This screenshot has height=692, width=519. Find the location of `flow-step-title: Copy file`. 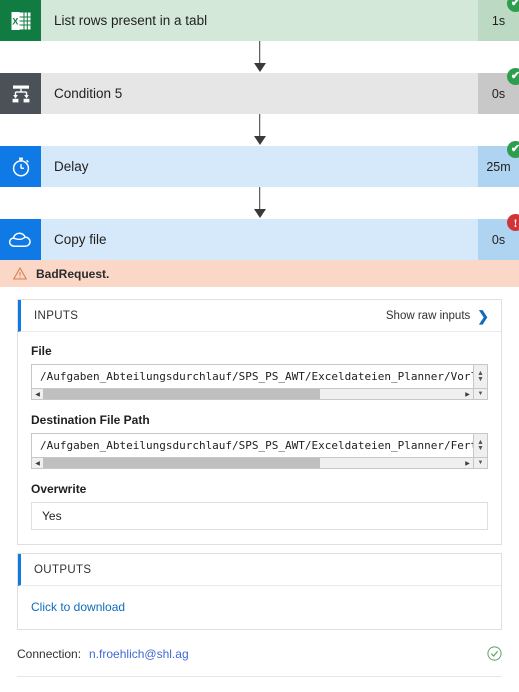

flow-step-title: Copy file is located at coordinates (259, 239).